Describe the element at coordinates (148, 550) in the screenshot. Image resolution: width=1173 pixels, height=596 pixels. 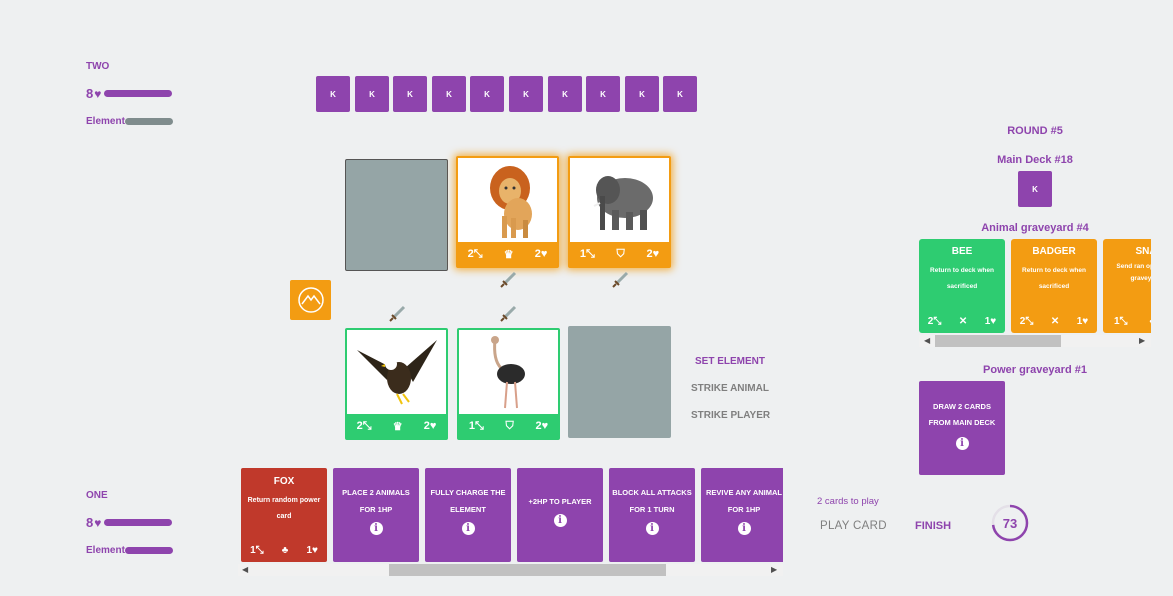
I see `player-element-bar` at that location.